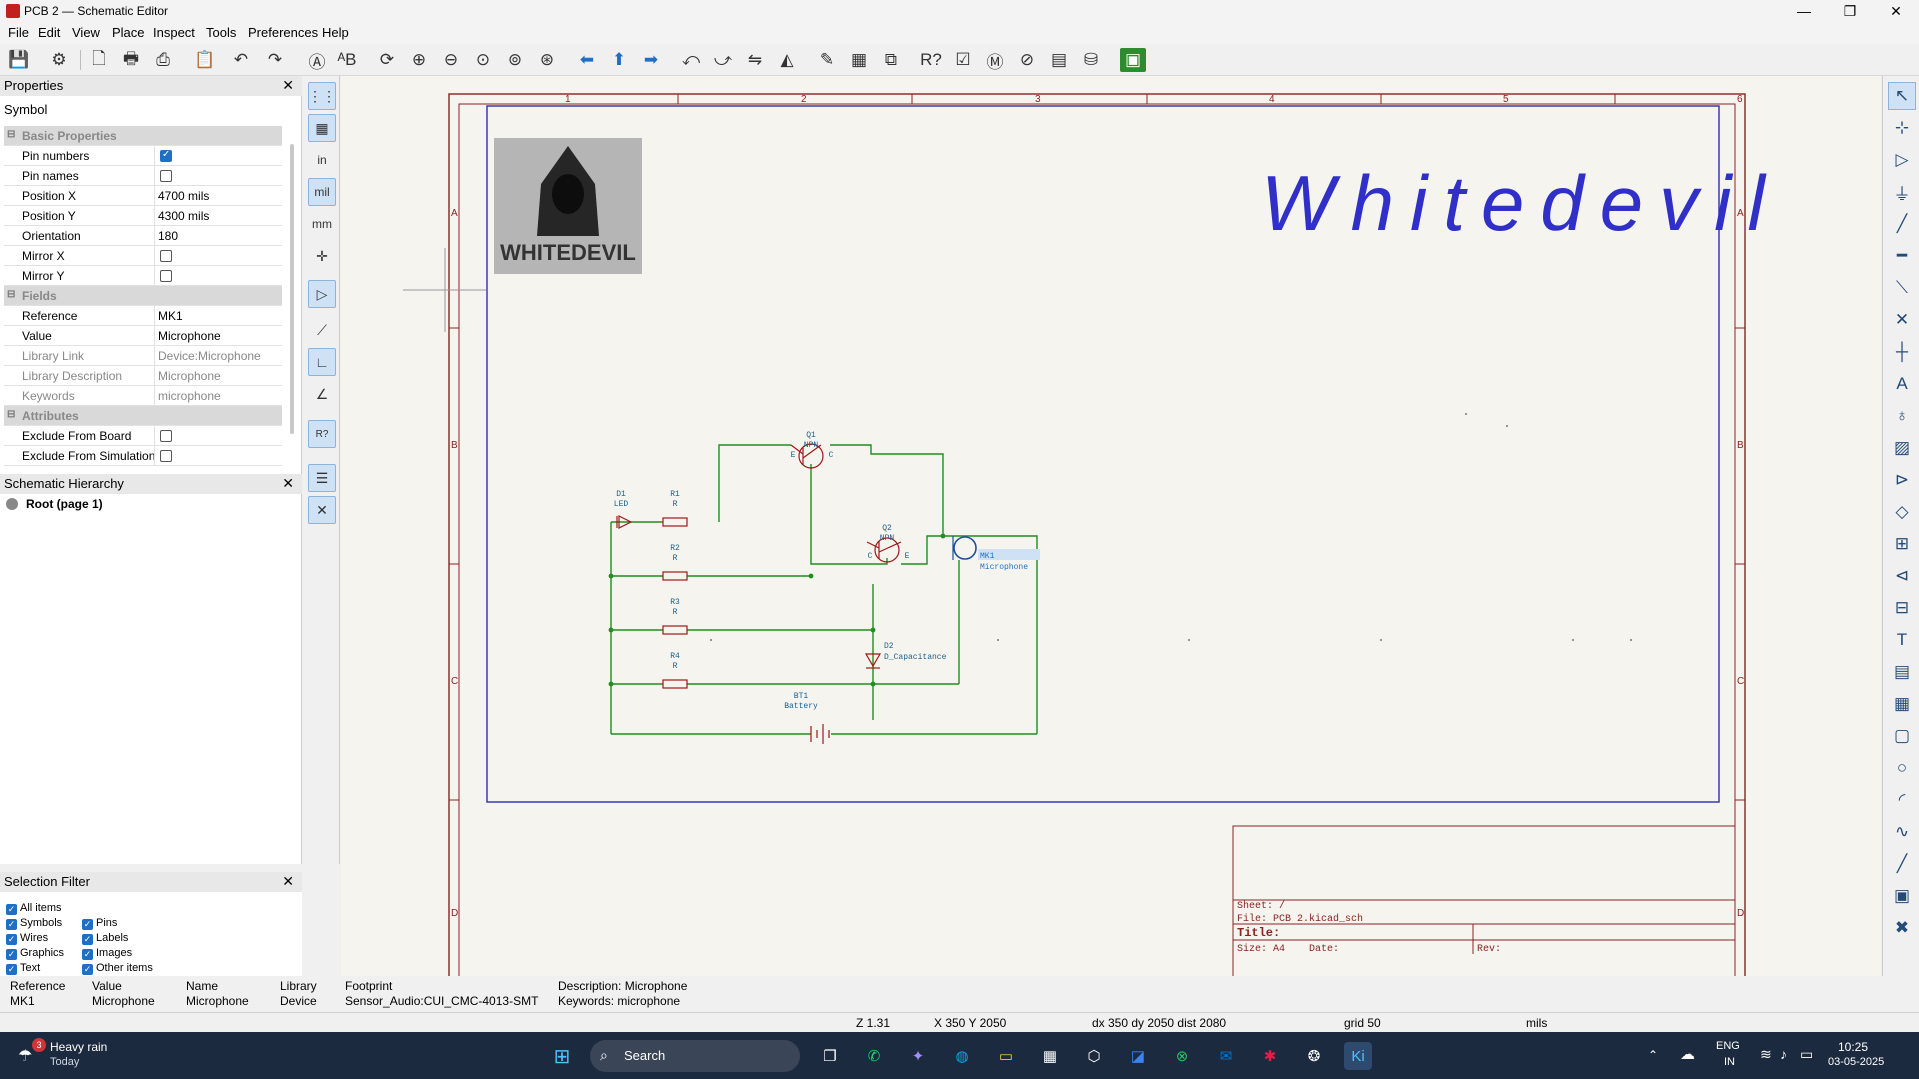  I want to click on annotation-toggle-icon: R?, so click(322, 434).